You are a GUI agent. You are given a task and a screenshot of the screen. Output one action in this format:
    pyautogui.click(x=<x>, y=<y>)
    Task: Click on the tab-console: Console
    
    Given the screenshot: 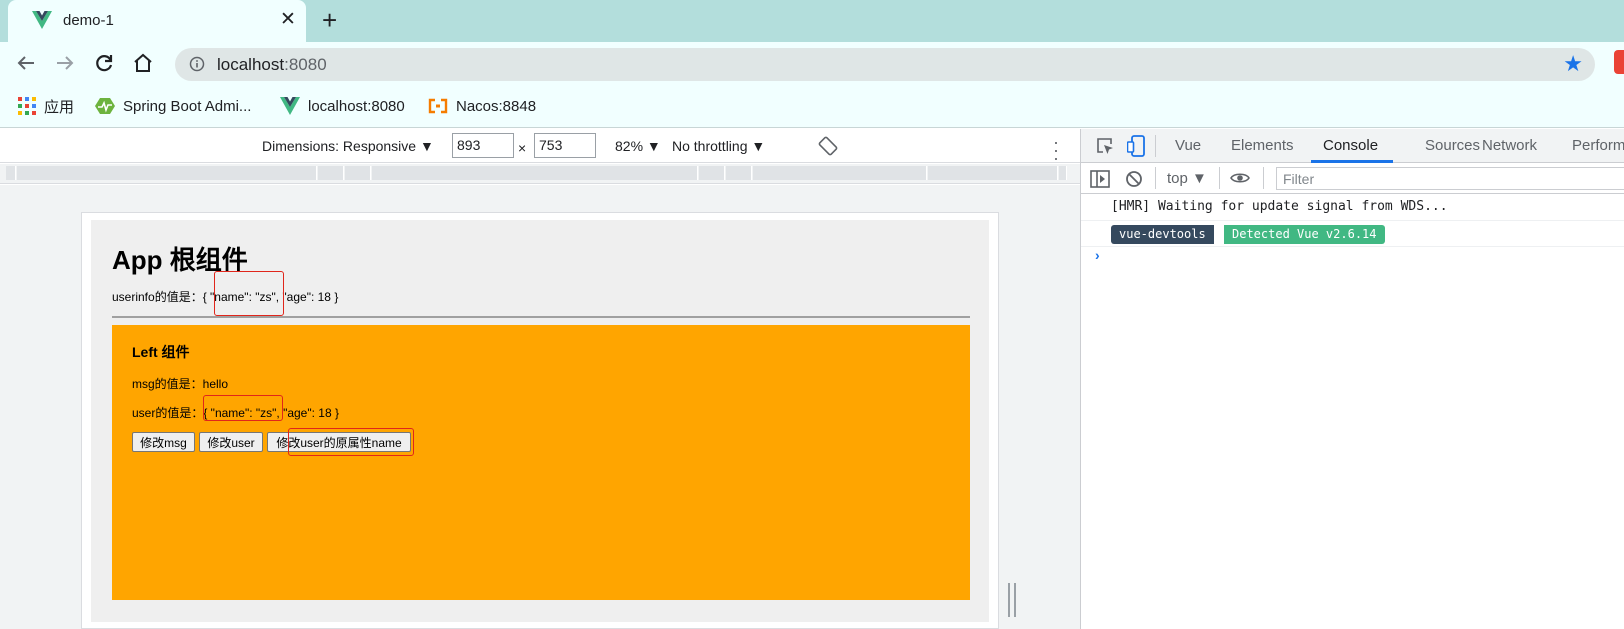 What is the action you would take?
    pyautogui.click(x=1350, y=145)
    